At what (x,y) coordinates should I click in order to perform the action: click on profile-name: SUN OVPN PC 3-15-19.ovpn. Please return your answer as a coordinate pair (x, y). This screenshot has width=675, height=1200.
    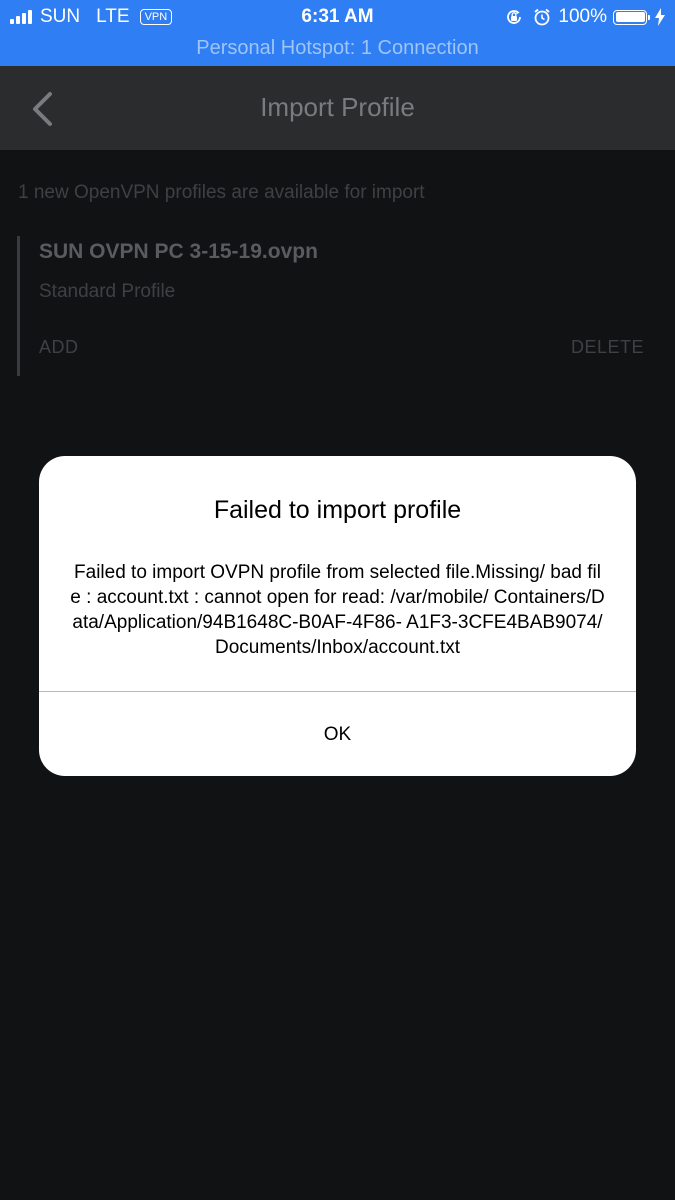
    Looking at the image, I should click on (178, 251).